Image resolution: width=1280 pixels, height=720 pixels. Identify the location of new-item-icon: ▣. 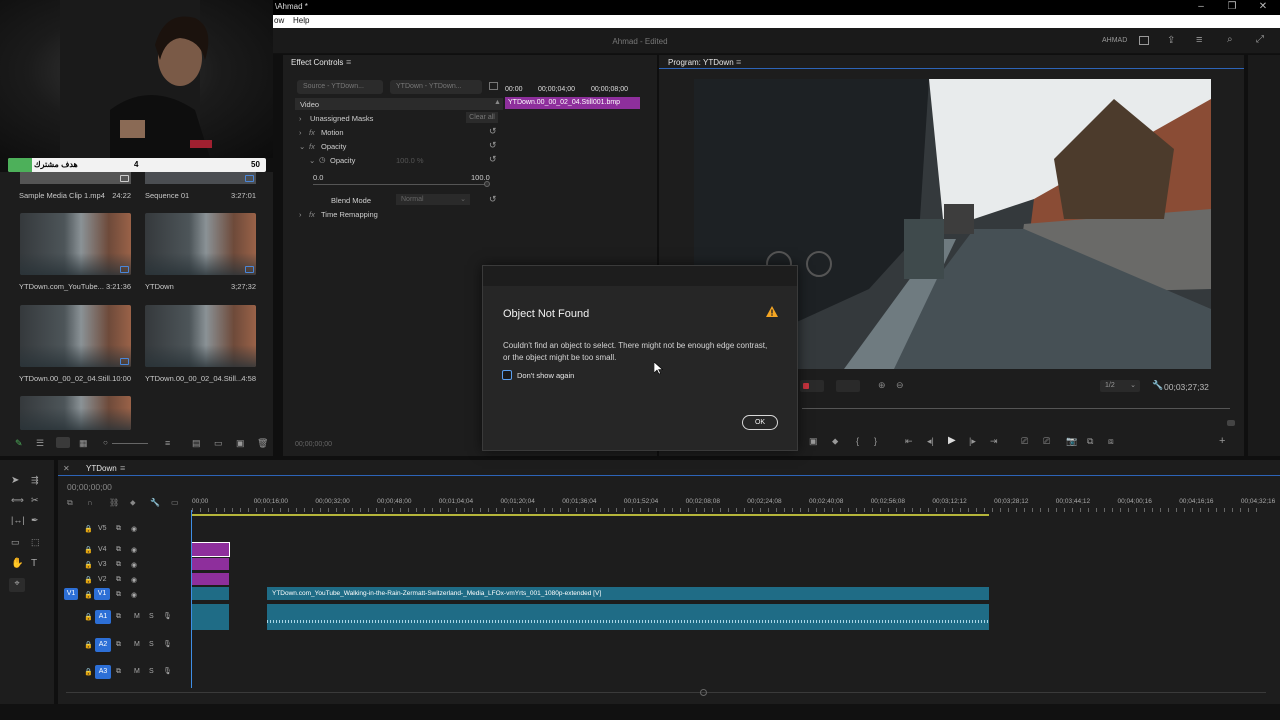
(240, 443).